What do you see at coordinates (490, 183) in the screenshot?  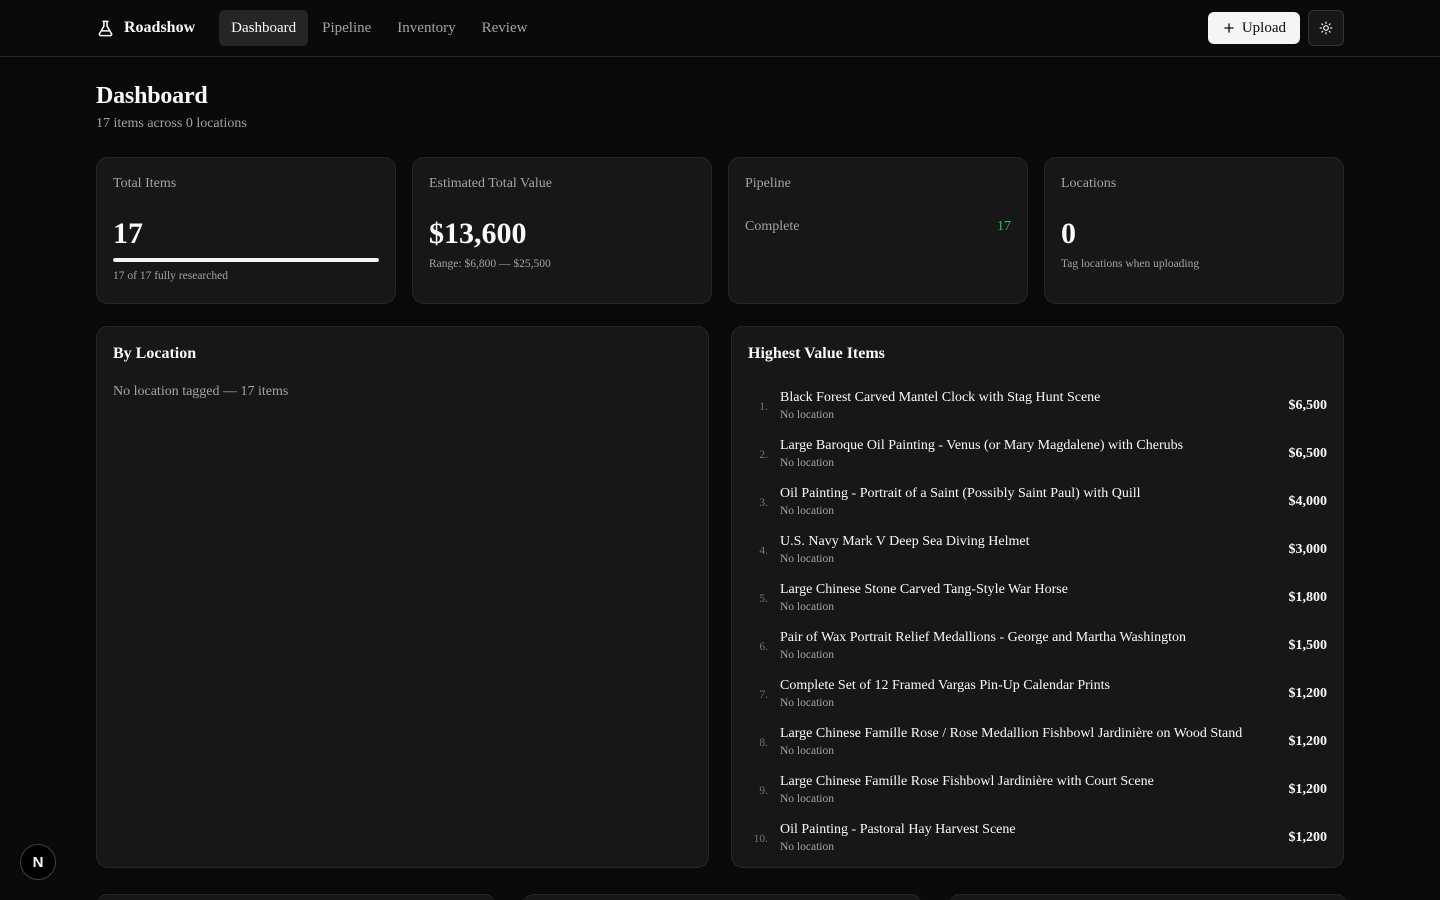 I see `estimated-value-label: Estimated Total Value` at bounding box center [490, 183].